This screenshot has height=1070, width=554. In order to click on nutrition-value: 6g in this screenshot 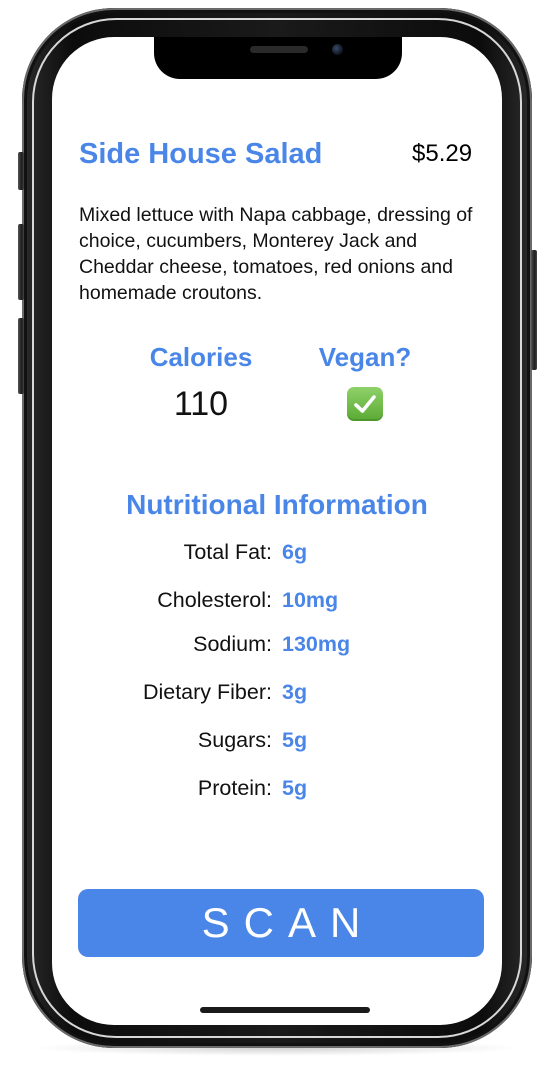, I will do `click(295, 552)`.